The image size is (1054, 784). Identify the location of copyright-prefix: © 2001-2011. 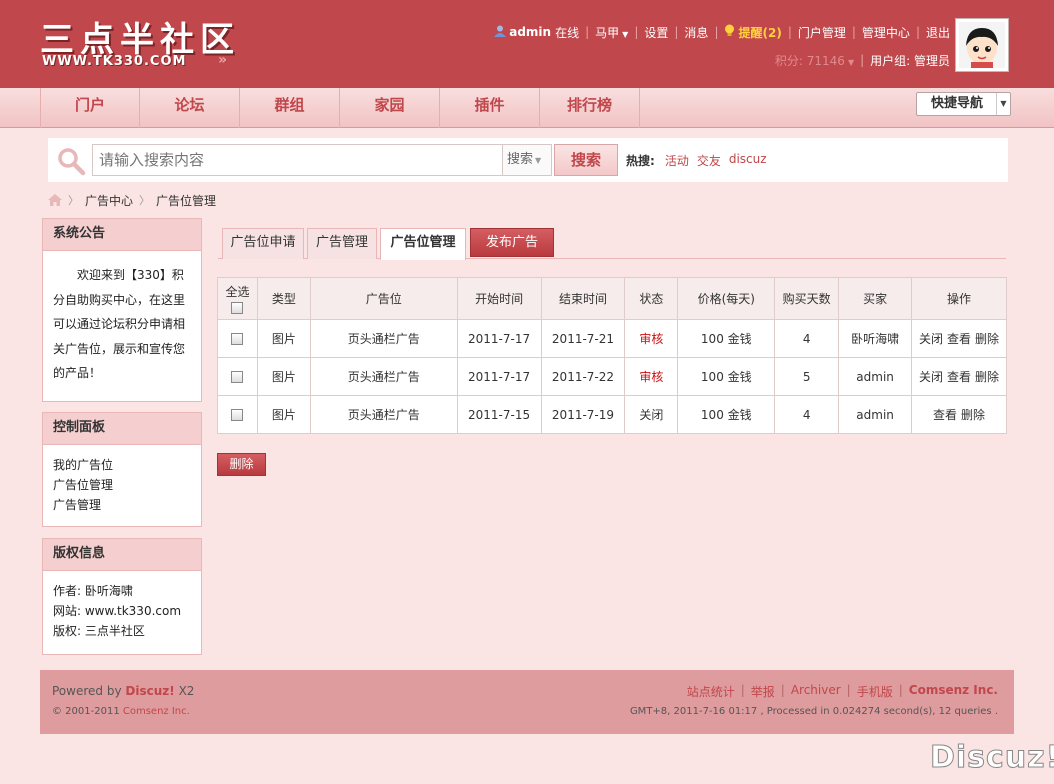
(86, 711).